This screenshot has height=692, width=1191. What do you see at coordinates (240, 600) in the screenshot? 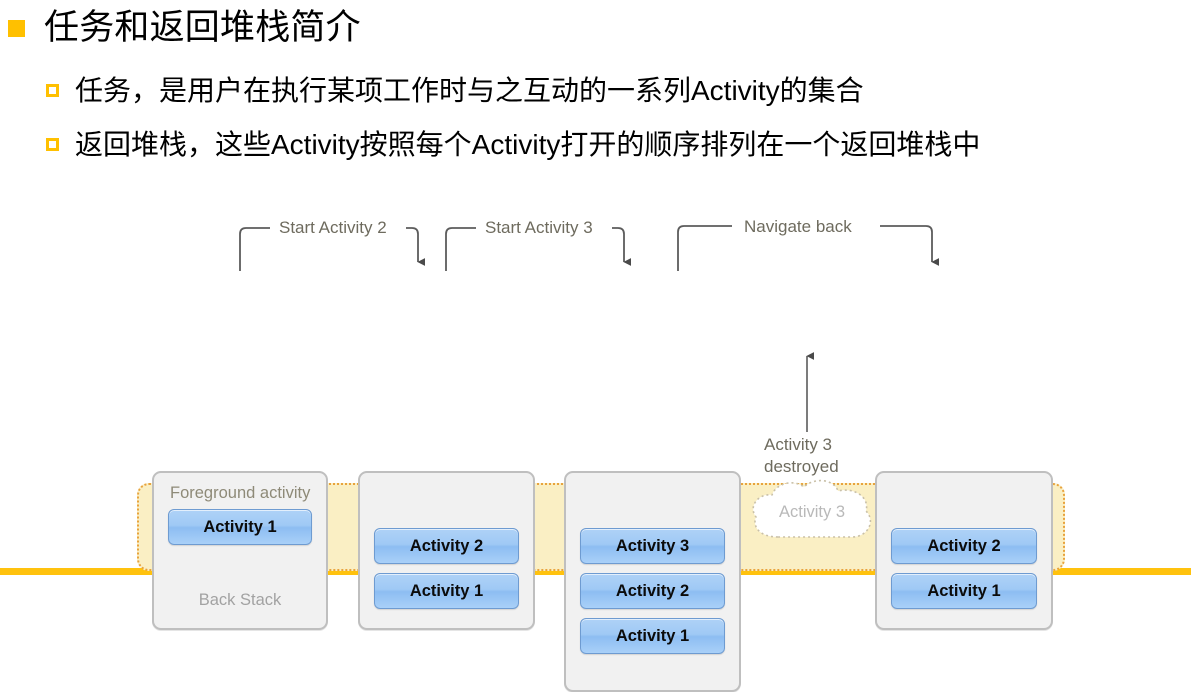
I see `back-stack-caption: Back Stack` at bounding box center [240, 600].